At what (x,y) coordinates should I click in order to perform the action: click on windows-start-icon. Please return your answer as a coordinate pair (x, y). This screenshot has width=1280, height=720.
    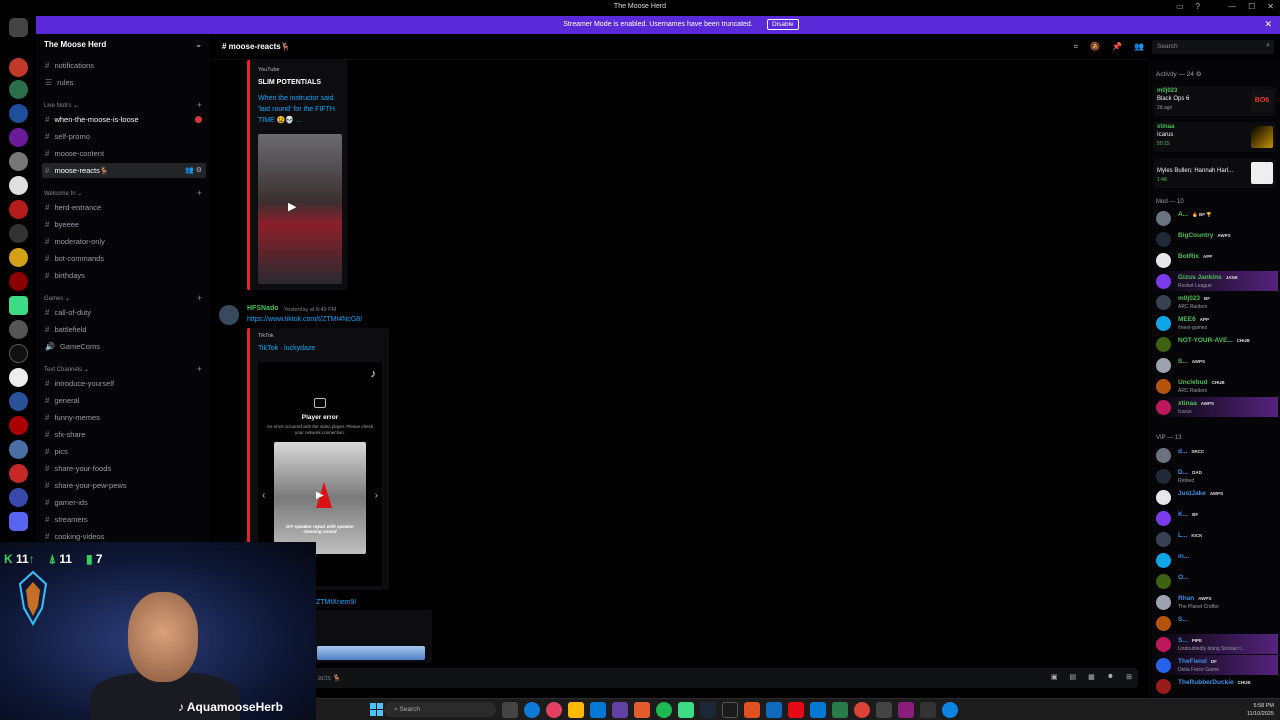
    Looking at the image, I should click on (376, 709).